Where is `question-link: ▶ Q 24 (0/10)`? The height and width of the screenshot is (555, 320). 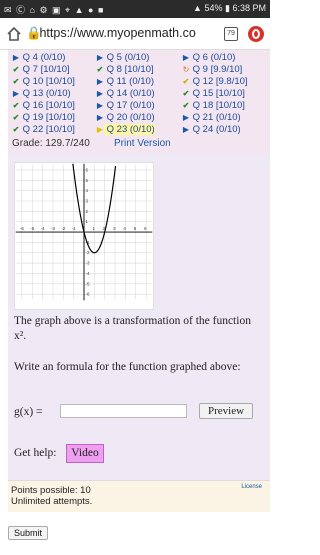 question-link: ▶ Q 24 (0/10) is located at coordinates (211, 129).